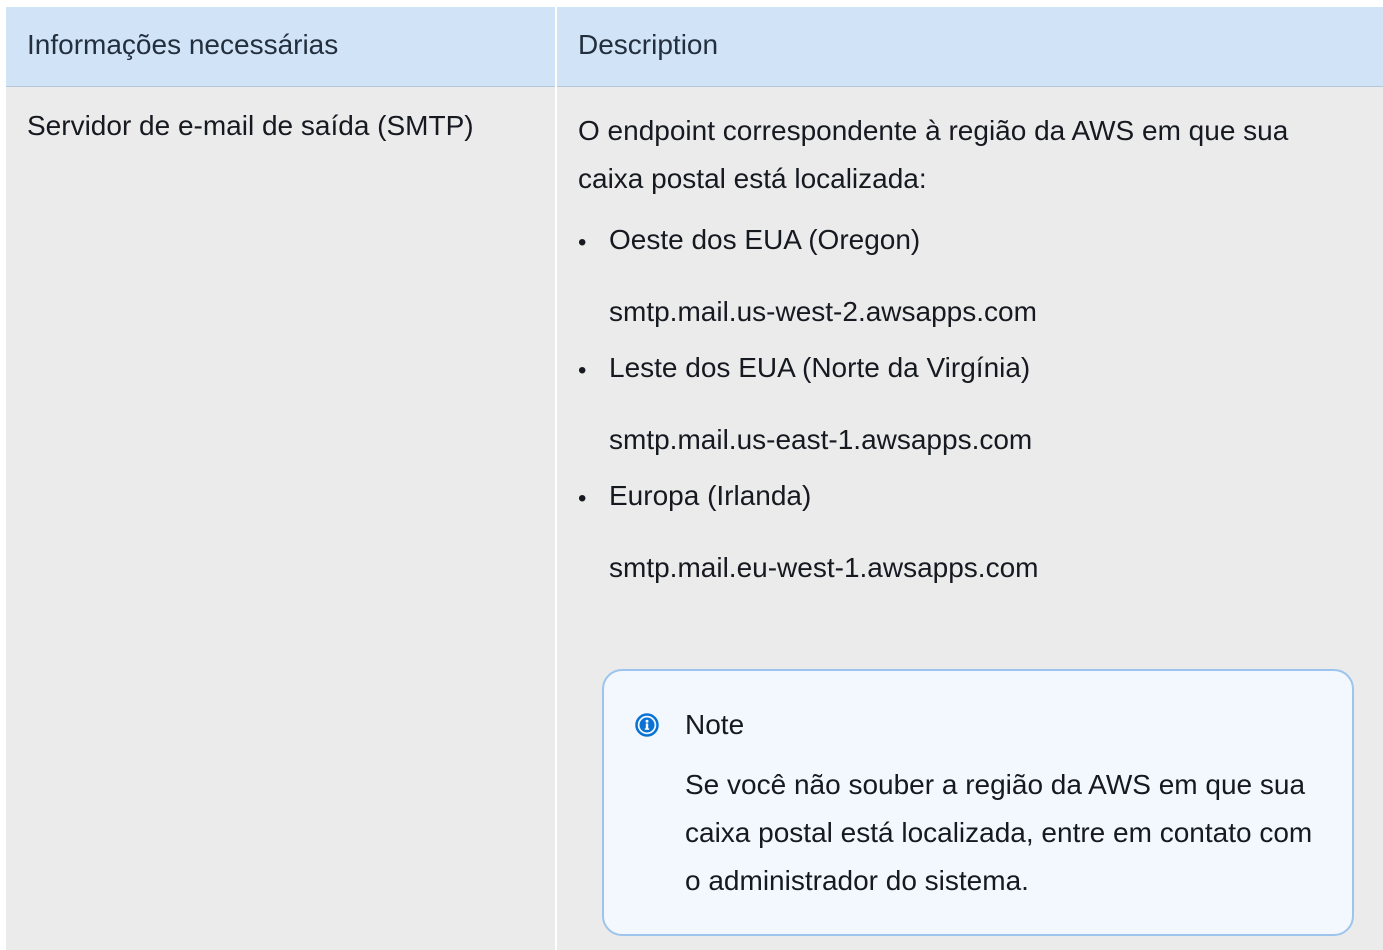 Image resolution: width=1383 pixels, height=950 pixels. I want to click on region-name: Oeste dos EUA (Oregon), so click(765, 239).